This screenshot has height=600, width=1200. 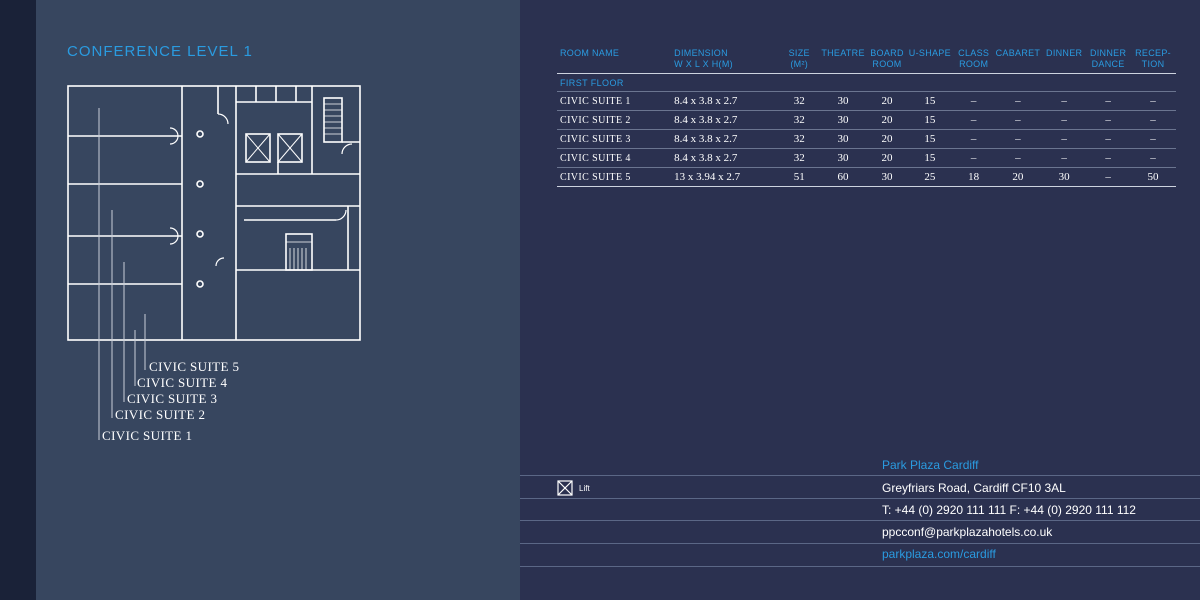 What do you see at coordinates (1018, 61) in the screenshot?
I see `col-cabaret: CABARET` at bounding box center [1018, 61].